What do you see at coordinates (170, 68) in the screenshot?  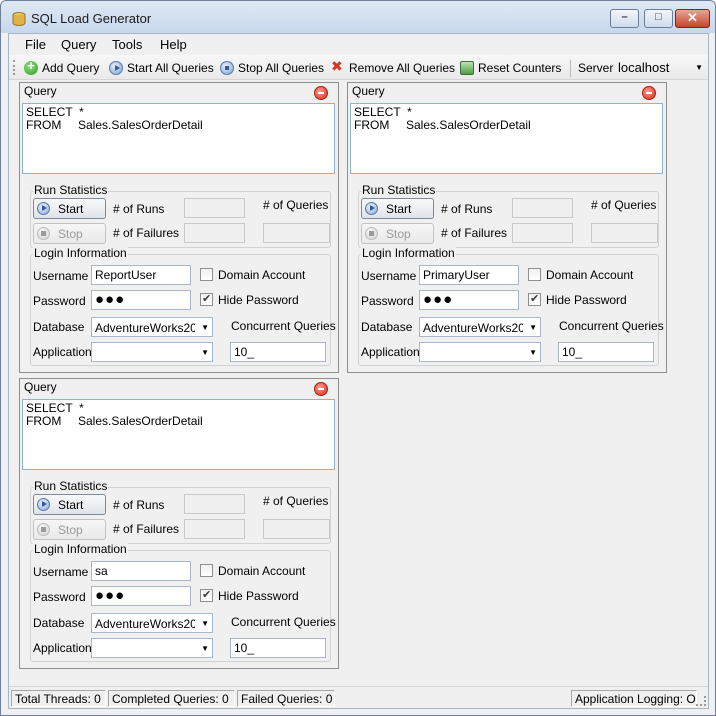 I see `start-all-label: Start All Queries` at bounding box center [170, 68].